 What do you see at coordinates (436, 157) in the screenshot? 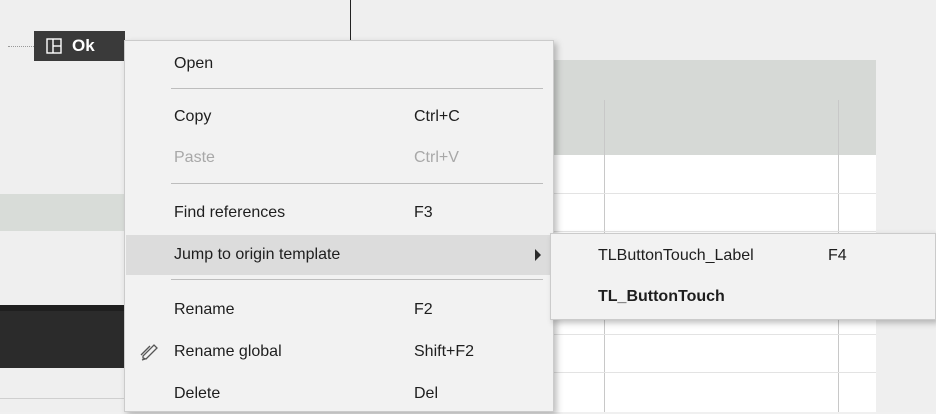
I see `menu-item-shortcut: Ctrl+V` at bounding box center [436, 157].